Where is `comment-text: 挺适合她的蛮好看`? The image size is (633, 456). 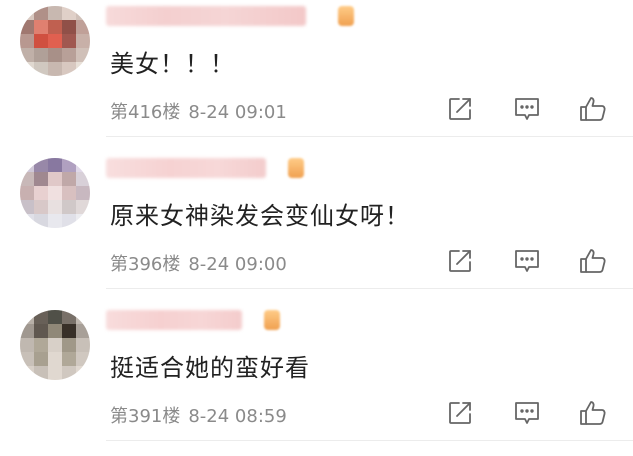 comment-text: 挺适合她的蛮好看 is located at coordinates (210, 368).